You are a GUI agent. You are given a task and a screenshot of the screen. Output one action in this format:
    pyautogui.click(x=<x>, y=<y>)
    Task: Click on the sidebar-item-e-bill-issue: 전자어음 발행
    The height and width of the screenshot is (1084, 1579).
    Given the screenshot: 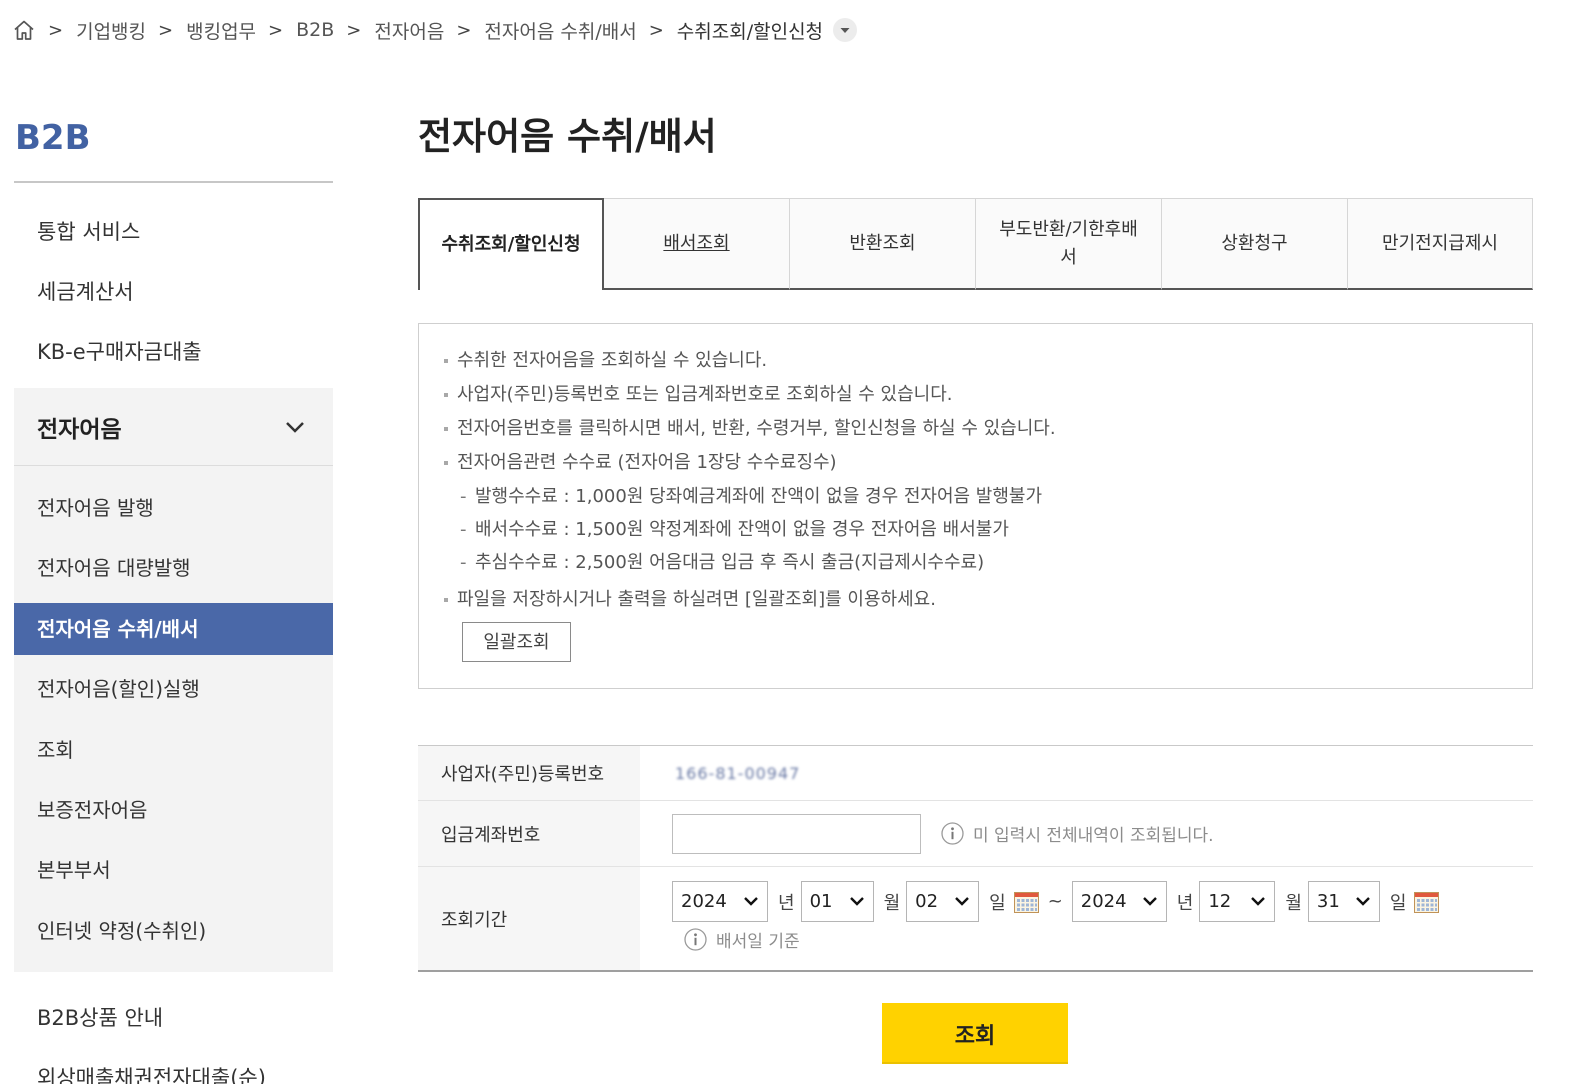 What is the action you would take?
    pyautogui.click(x=173, y=508)
    